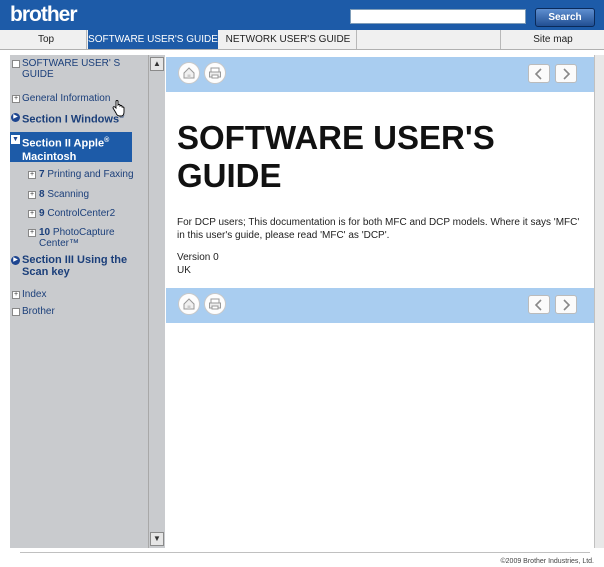  Describe the element at coordinates (38, 311) in the screenshot. I see `sidebar-item-label: Brother` at that location.